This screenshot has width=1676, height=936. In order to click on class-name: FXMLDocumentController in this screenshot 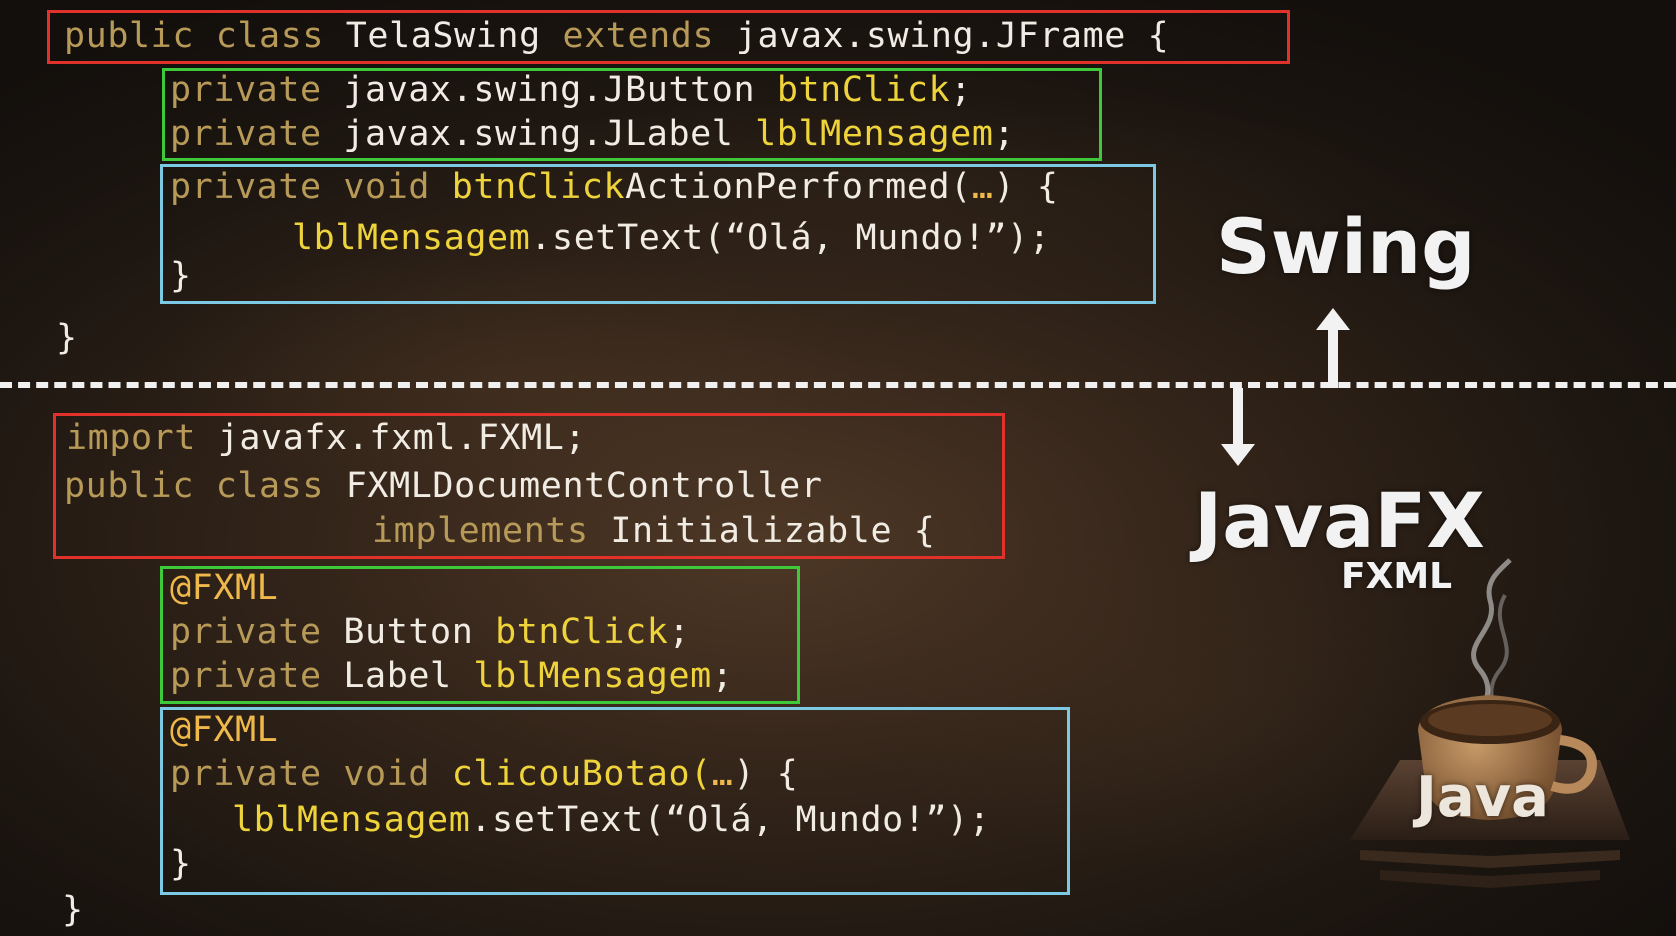, I will do `click(584, 486)`.